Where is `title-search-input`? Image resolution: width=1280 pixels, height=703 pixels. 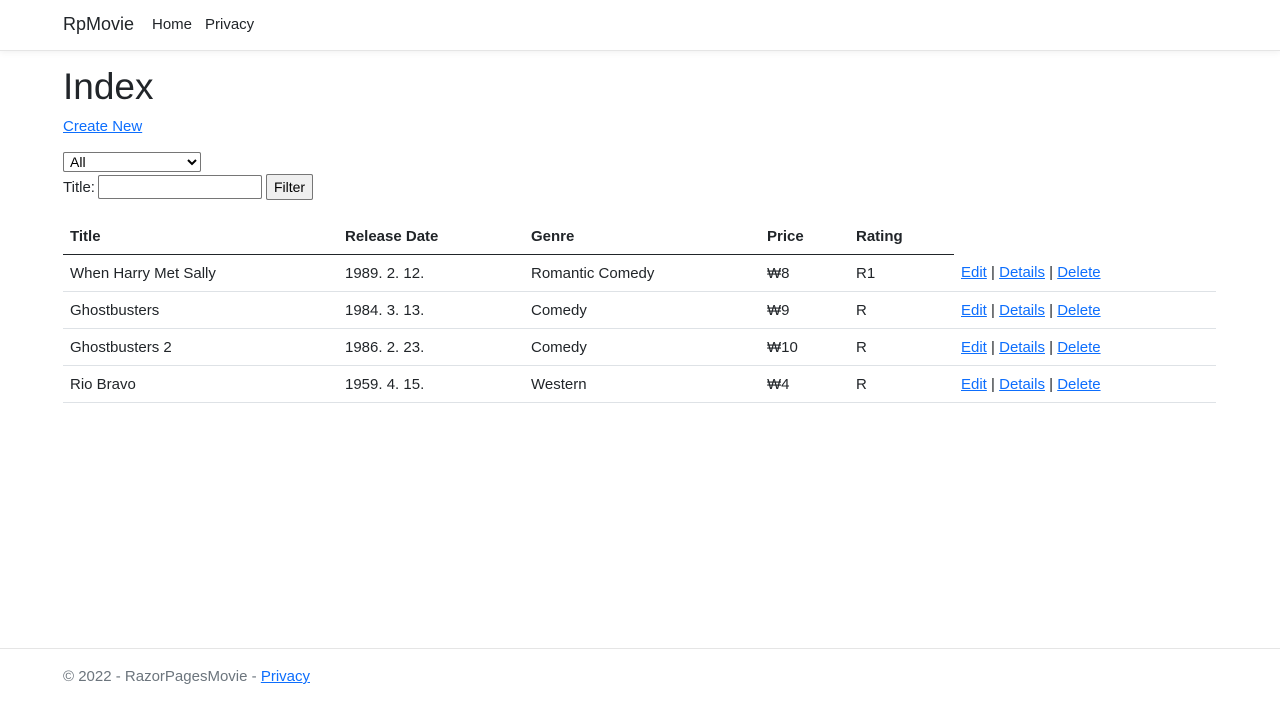
title-search-input is located at coordinates (179, 187).